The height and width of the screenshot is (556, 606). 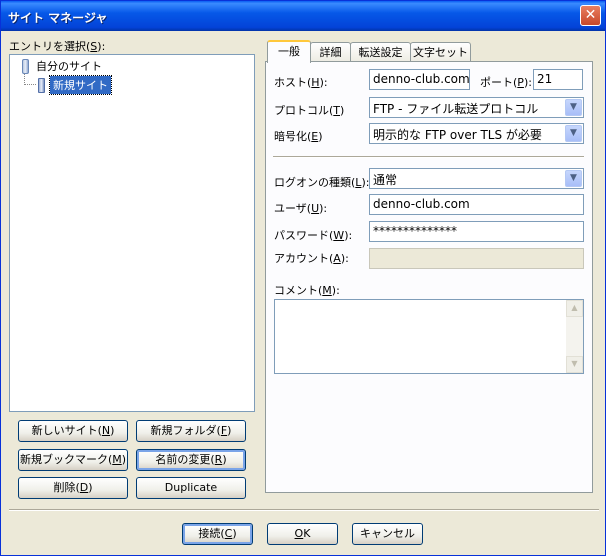 I want to click on new-site-button: 新しいサイト(N), so click(x=73, y=431).